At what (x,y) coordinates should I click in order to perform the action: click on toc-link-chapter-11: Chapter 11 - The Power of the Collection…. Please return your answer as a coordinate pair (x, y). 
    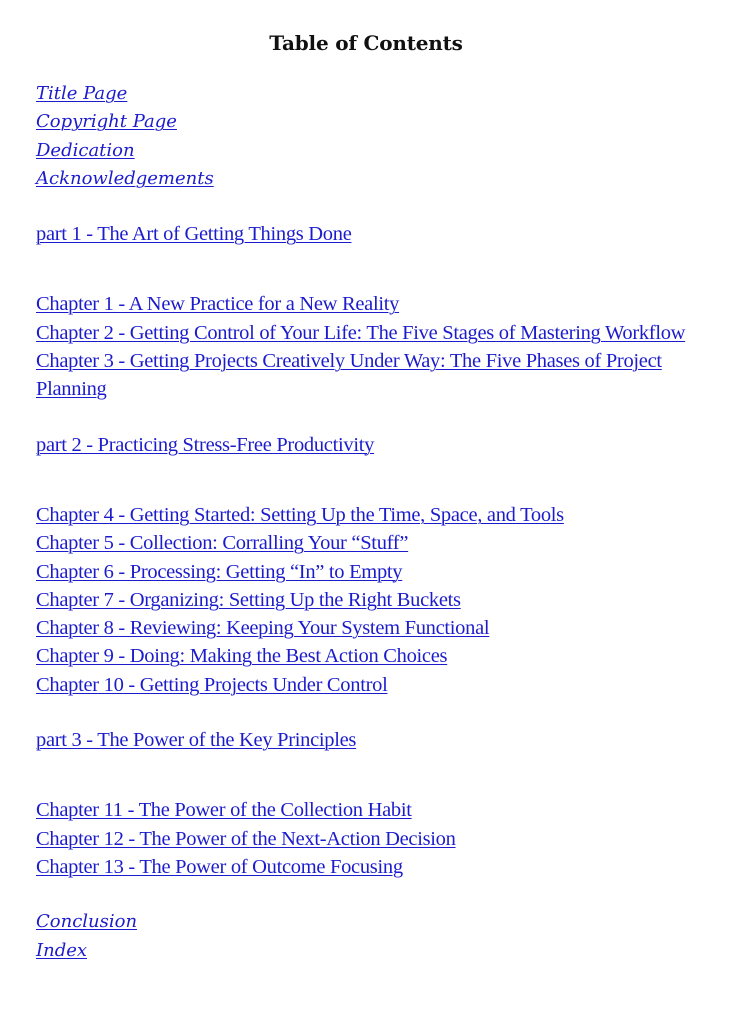
    Looking at the image, I should click on (376, 810).